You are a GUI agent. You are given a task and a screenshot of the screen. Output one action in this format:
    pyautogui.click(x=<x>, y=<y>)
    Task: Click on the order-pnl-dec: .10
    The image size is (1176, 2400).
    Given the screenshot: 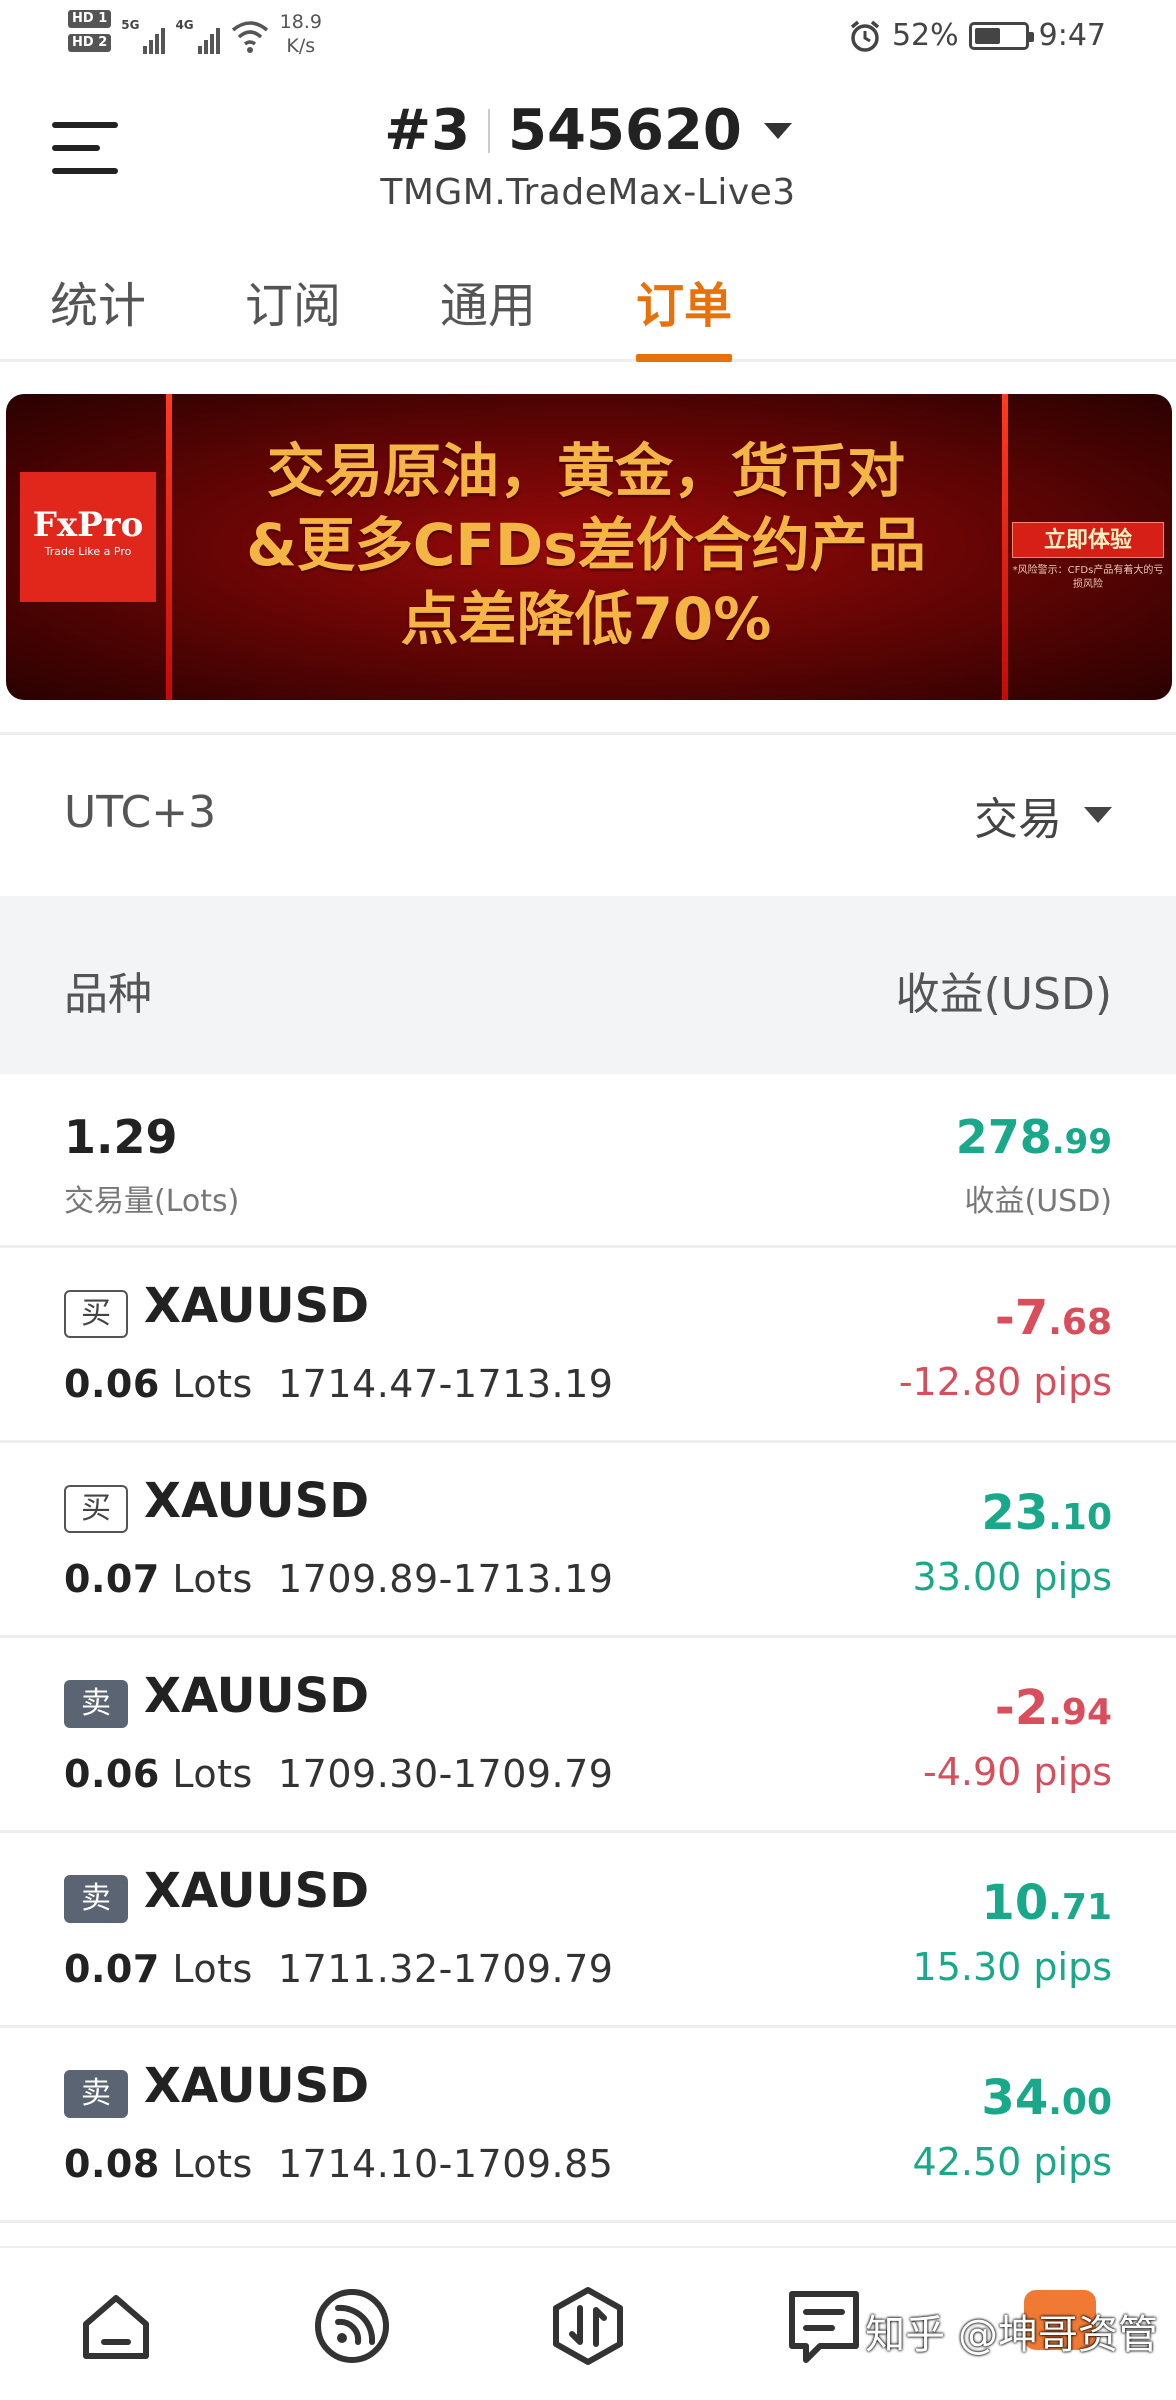 What is the action you would take?
    pyautogui.click(x=1080, y=1517)
    